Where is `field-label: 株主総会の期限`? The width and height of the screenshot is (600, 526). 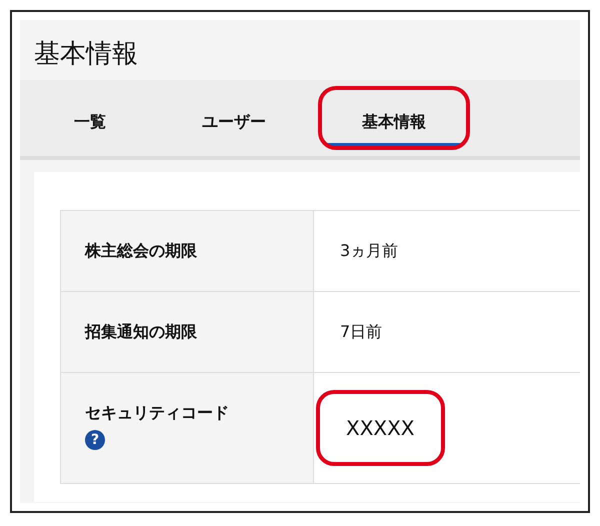 field-label: 株主総会の期限 is located at coordinates (141, 251).